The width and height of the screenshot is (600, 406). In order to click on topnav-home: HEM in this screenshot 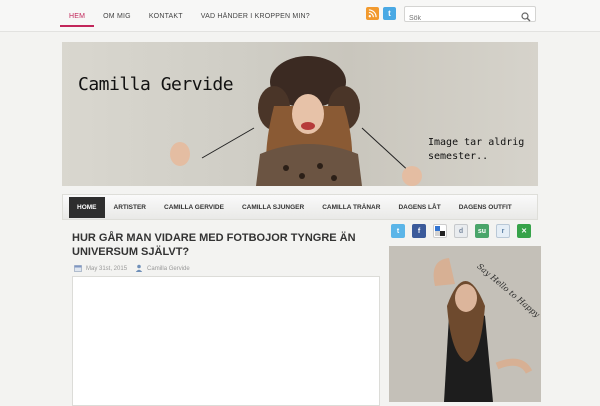, I will do `click(77, 17)`.